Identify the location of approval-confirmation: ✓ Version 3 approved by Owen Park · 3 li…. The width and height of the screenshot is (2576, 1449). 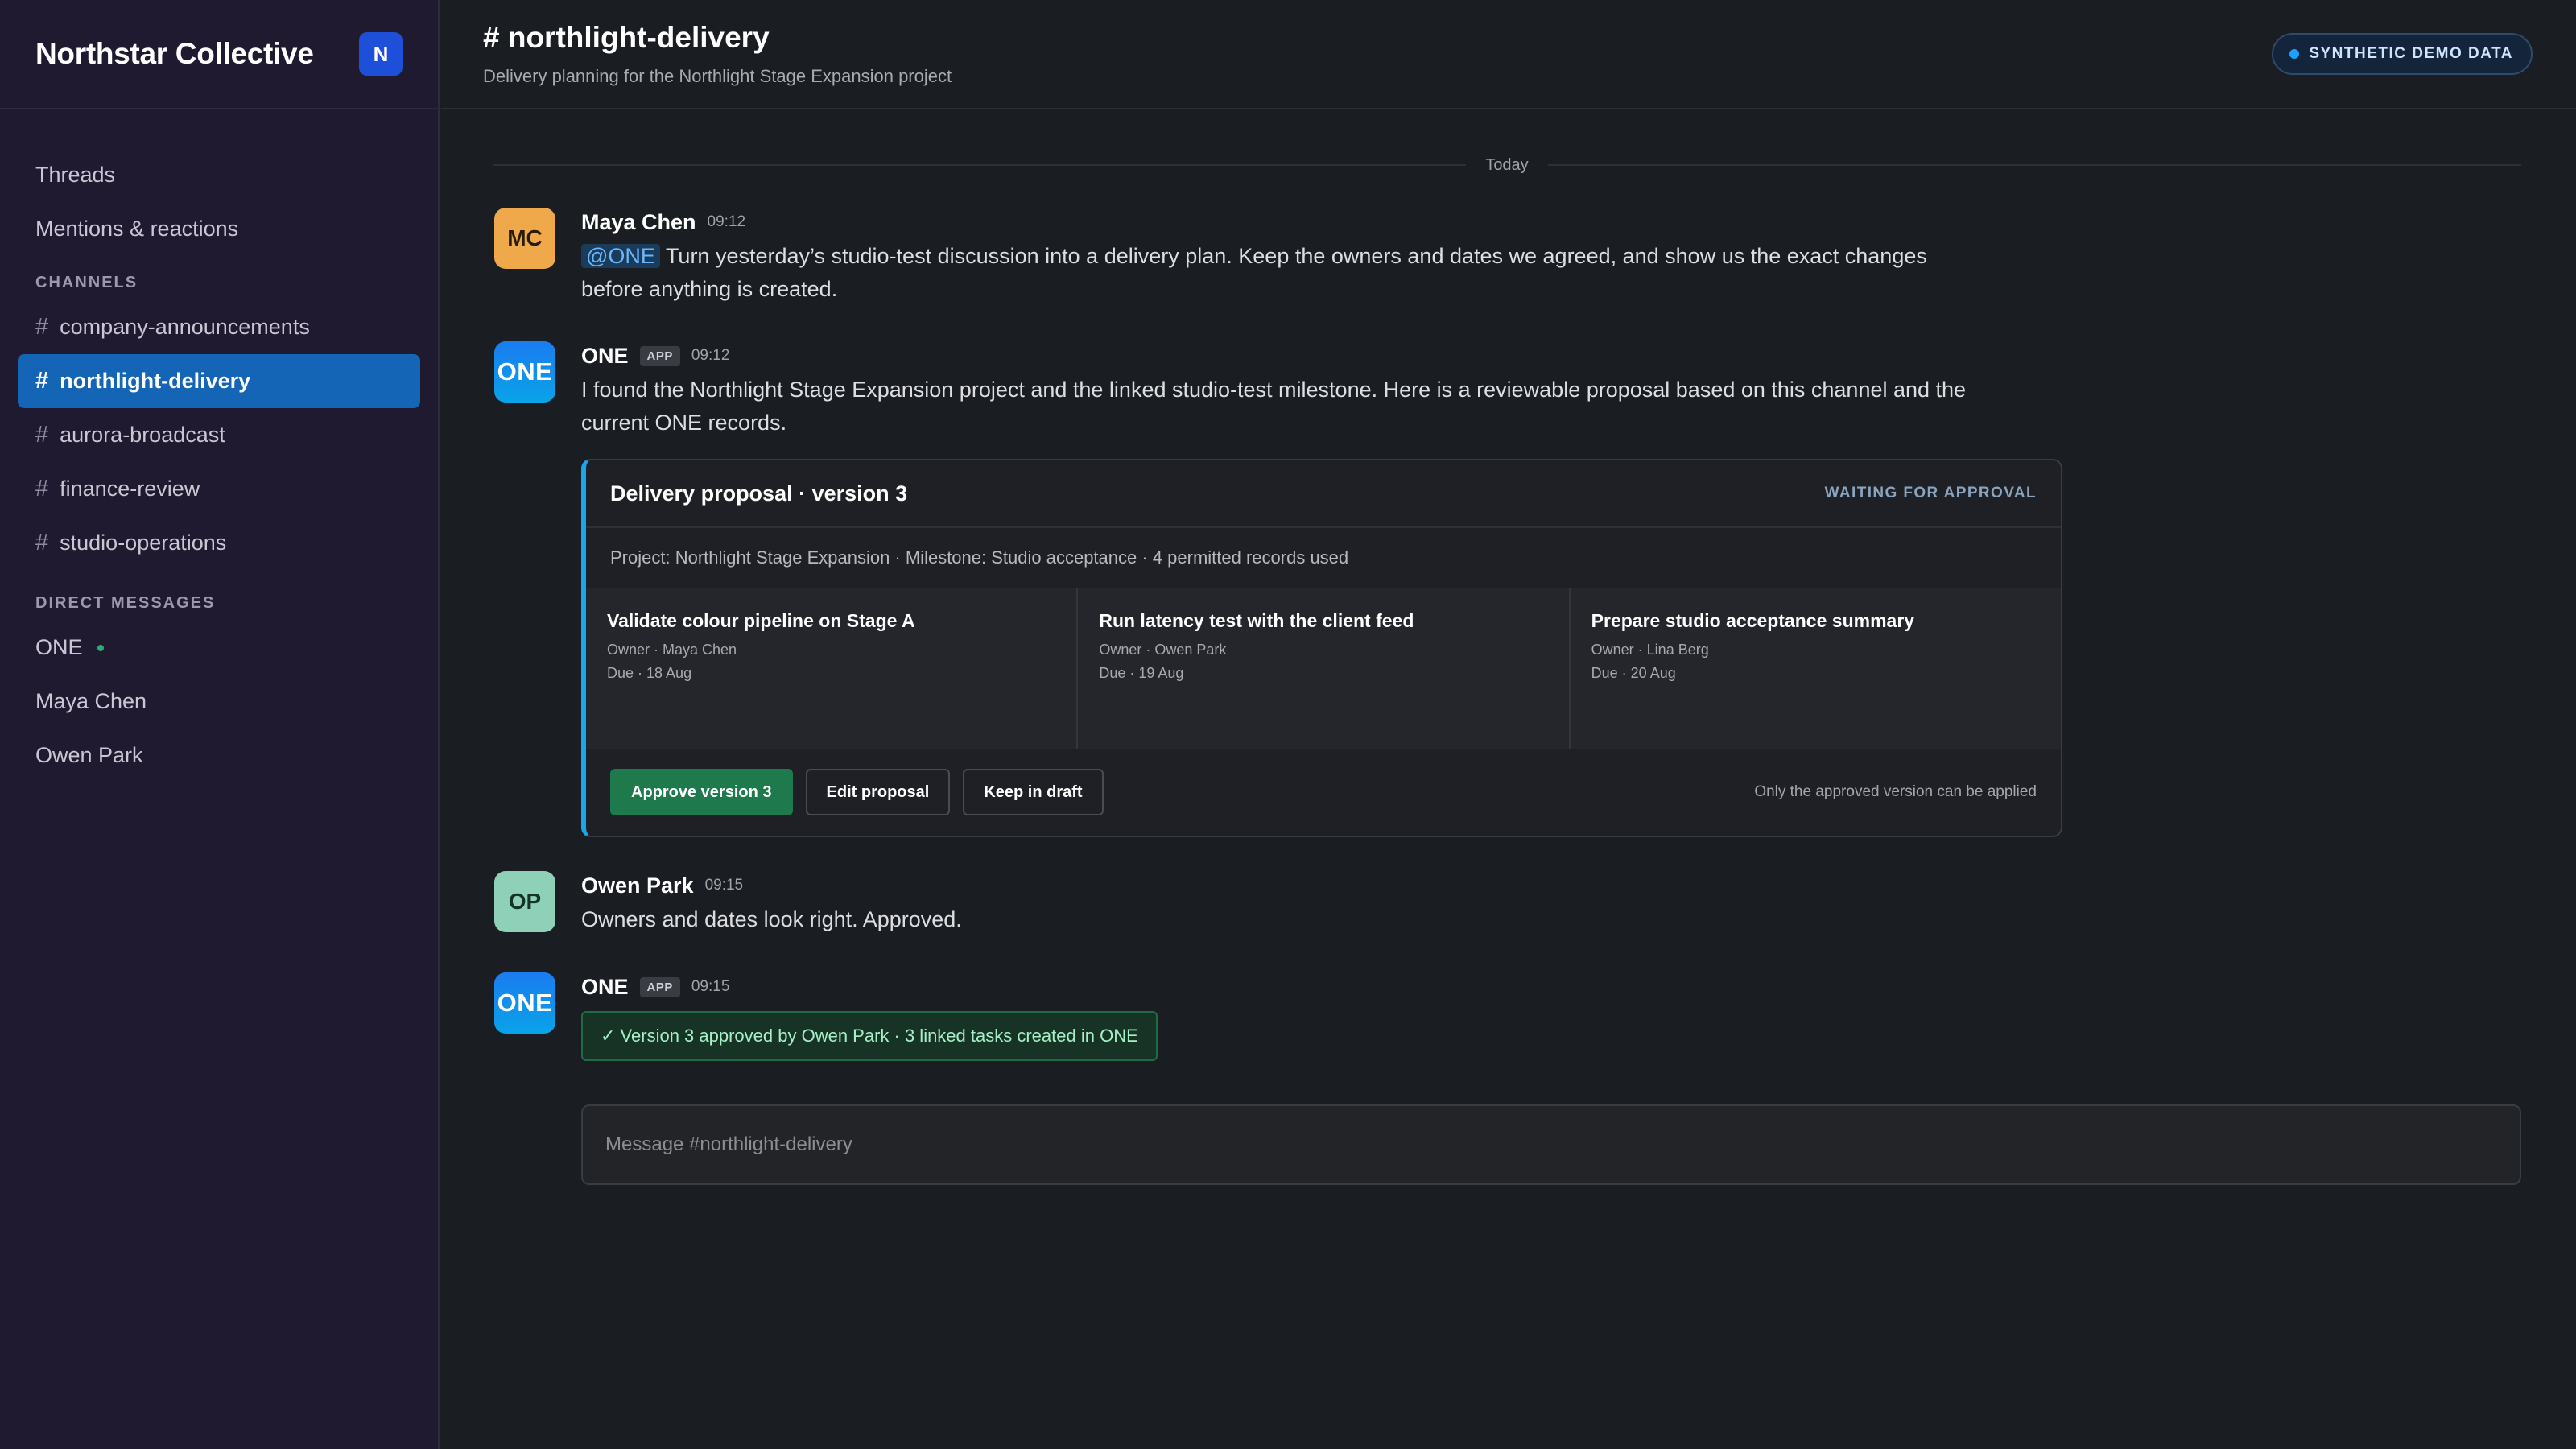
(869, 1036).